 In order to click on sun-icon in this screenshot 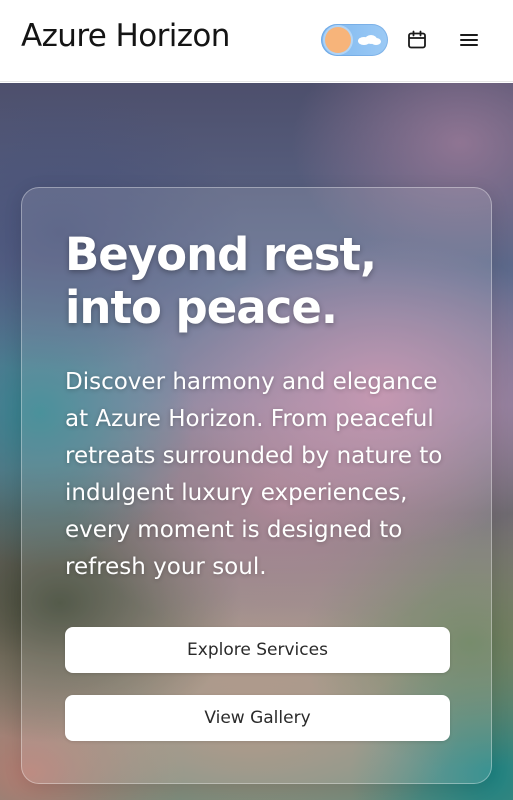, I will do `click(338, 40)`.